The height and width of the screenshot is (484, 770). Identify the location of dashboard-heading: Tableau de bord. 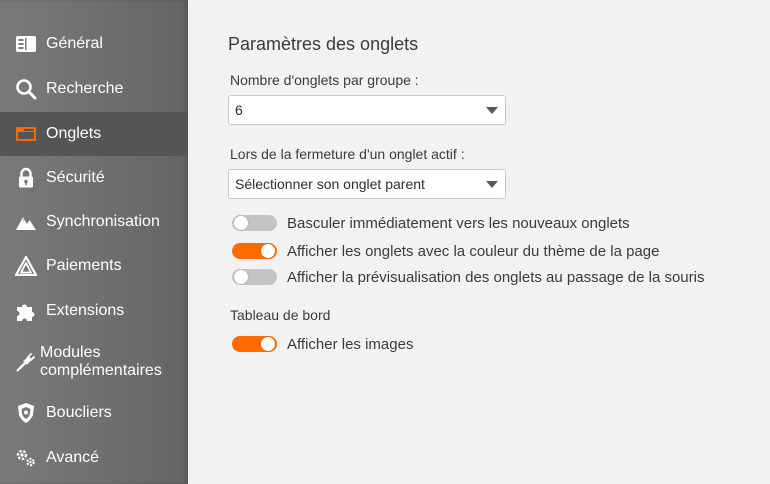
(280, 315).